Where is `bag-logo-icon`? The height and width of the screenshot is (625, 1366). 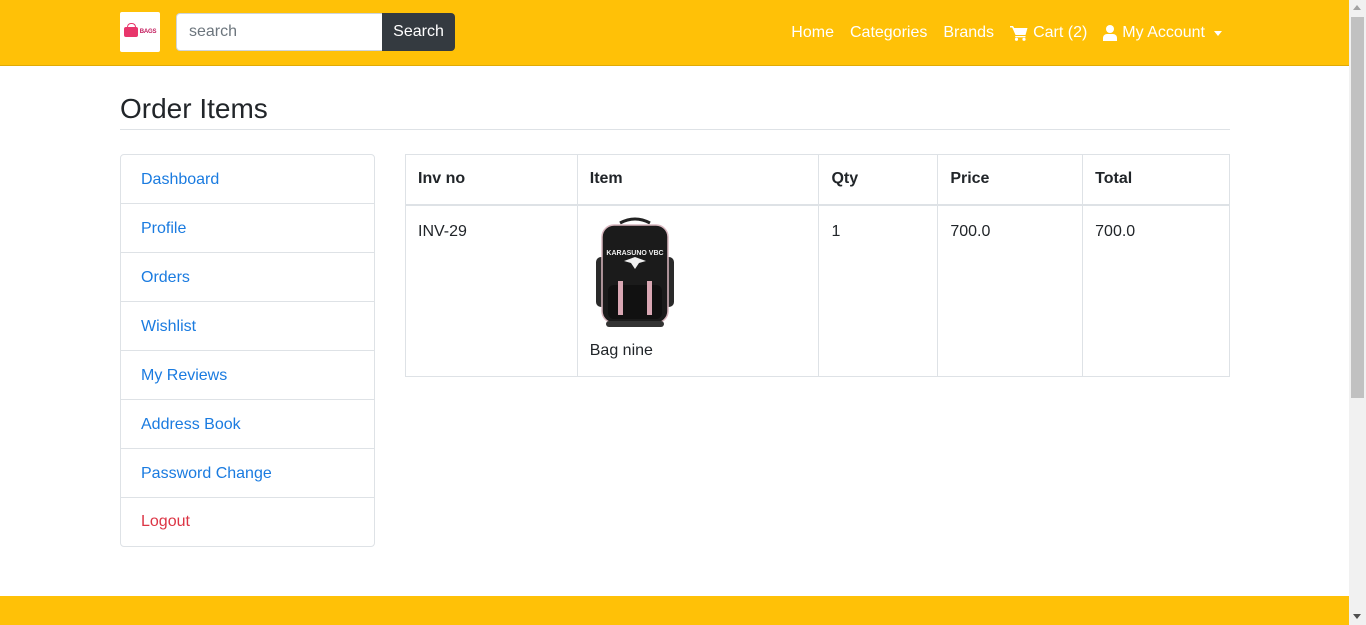
bag-logo-icon is located at coordinates (130, 30).